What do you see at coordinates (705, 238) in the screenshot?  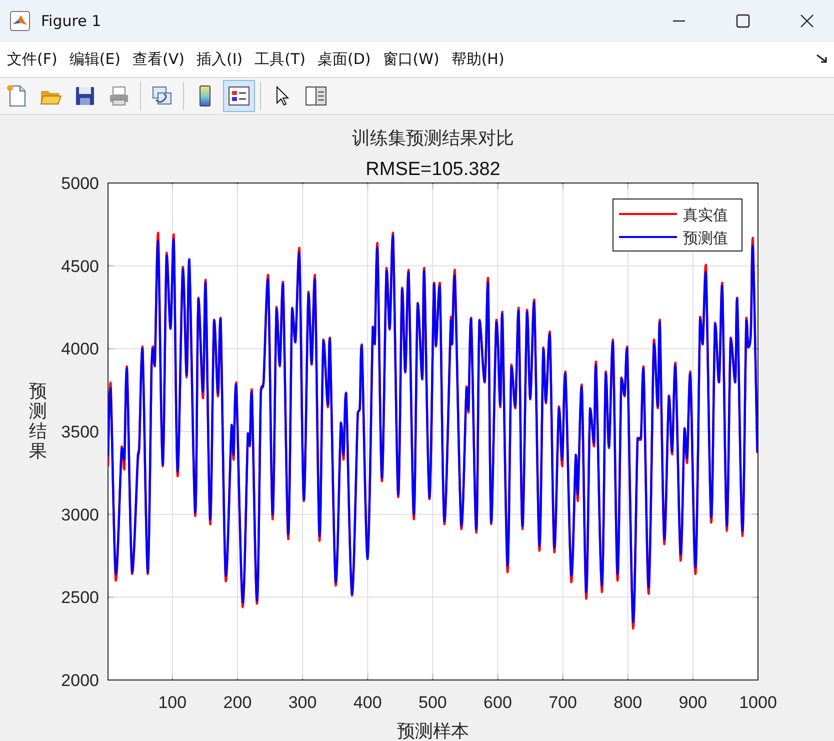 I see `legend-label: 预测值` at bounding box center [705, 238].